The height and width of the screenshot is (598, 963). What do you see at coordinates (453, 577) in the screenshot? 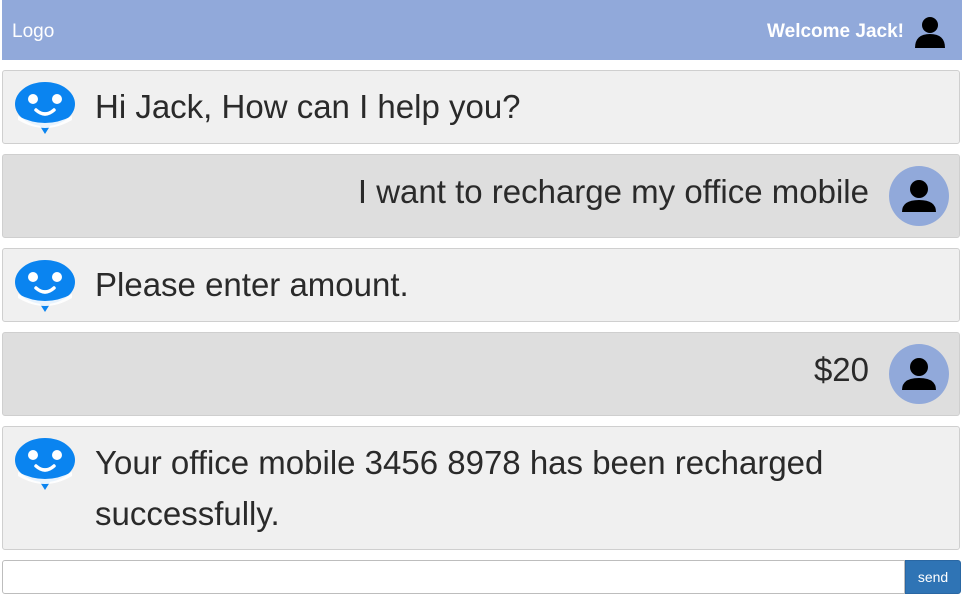
I see `message-input` at bounding box center [453, 577].